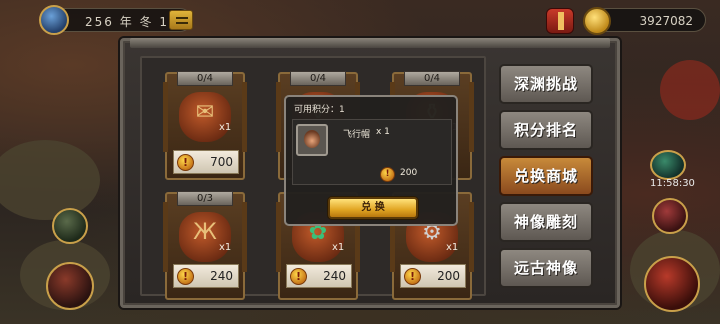 The image size is (720, 324). What do you see at coordinates (672, 183) in the screenshot?
I see `countdown-timer: 11:58:30` at bounding box center [672, 183].